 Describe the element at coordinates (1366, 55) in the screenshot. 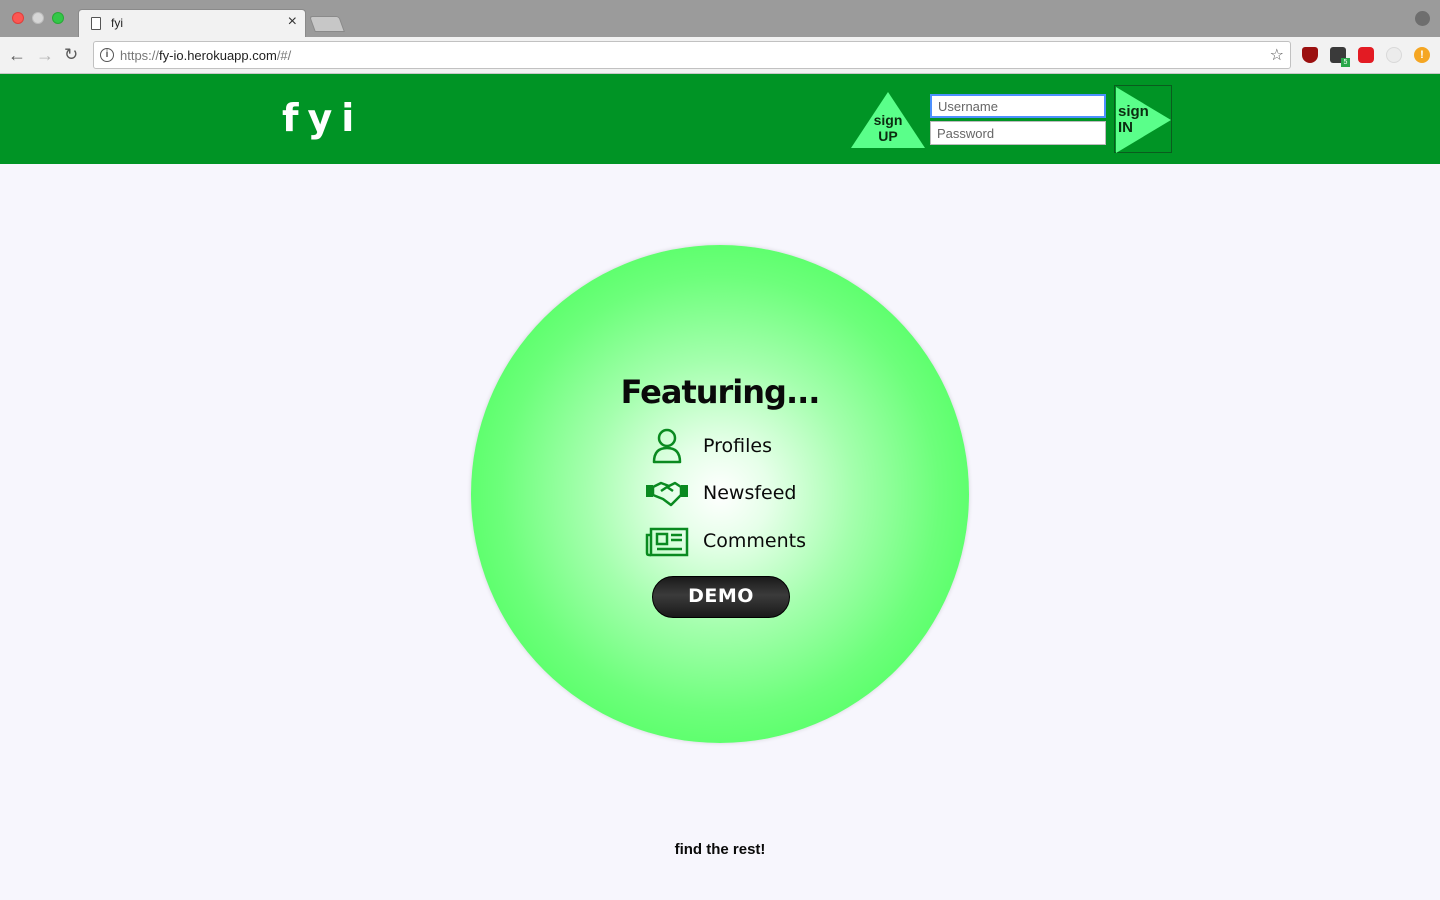

I see `youtube-extension-icon` at that location.